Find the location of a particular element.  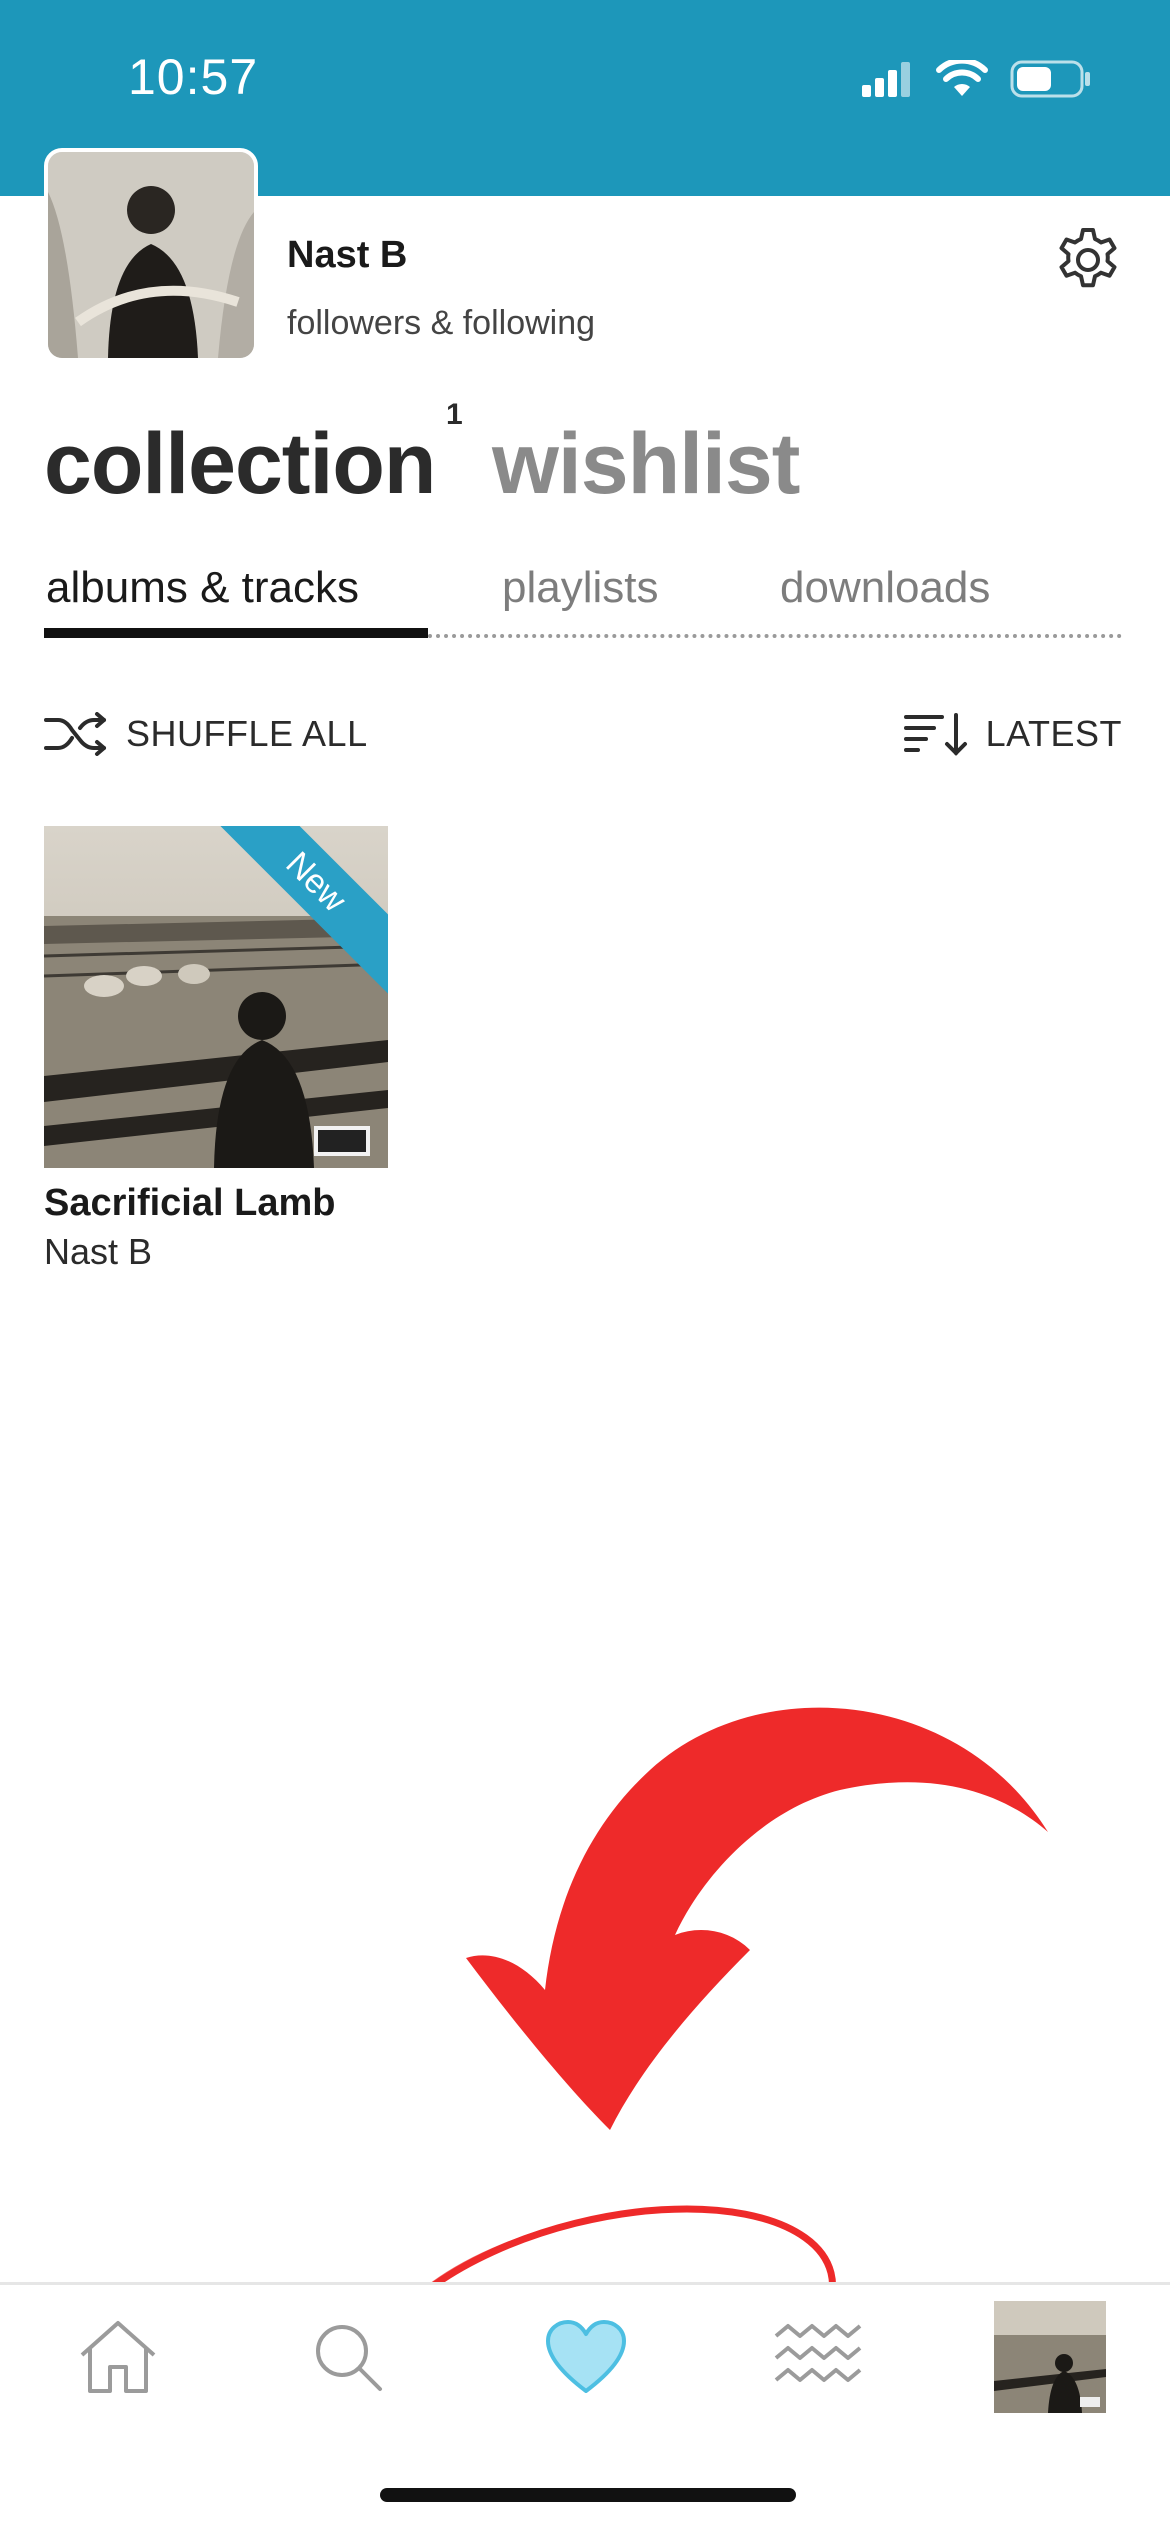

tab-collection: collection is located at coordinates (240, 464).